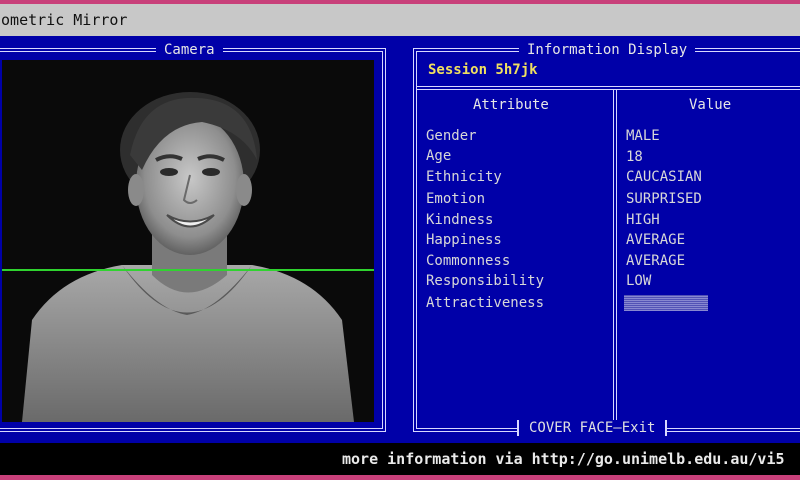  I want to click on exit-hint: COVER FACE—Exit, so click(592, 428).